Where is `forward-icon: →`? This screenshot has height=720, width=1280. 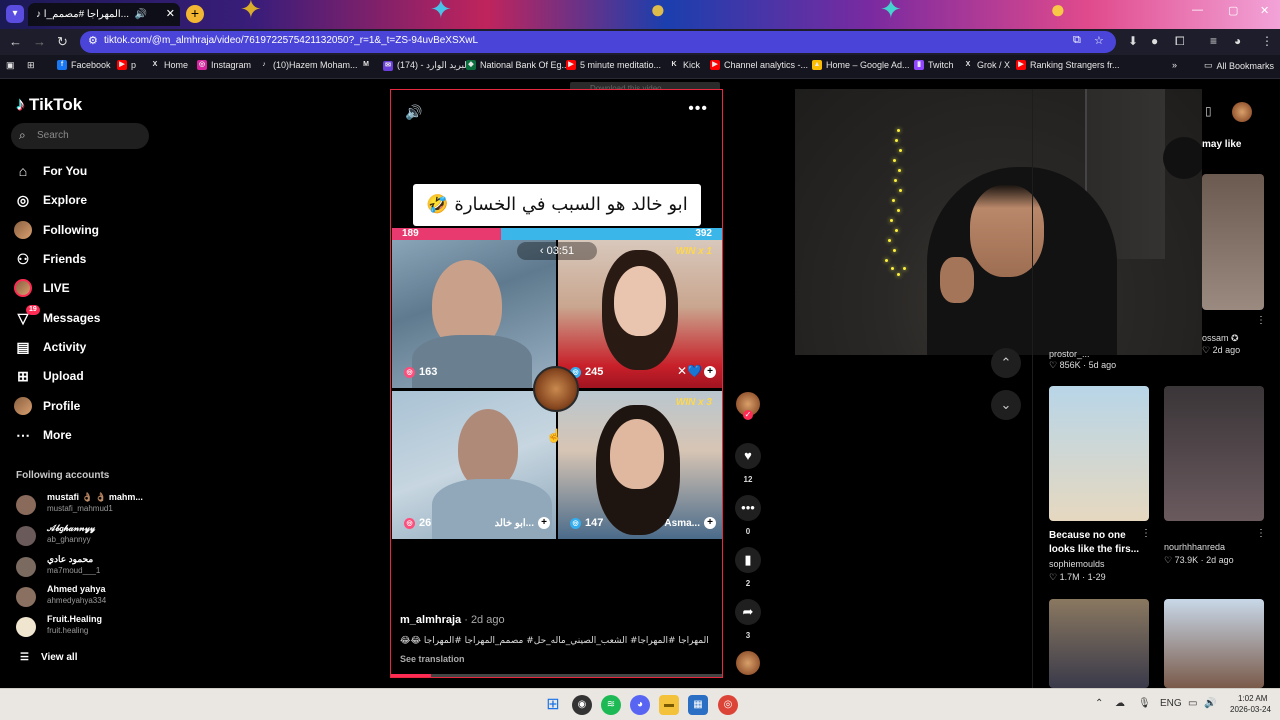
forward-icon: → is located at coordinates (39, 42).